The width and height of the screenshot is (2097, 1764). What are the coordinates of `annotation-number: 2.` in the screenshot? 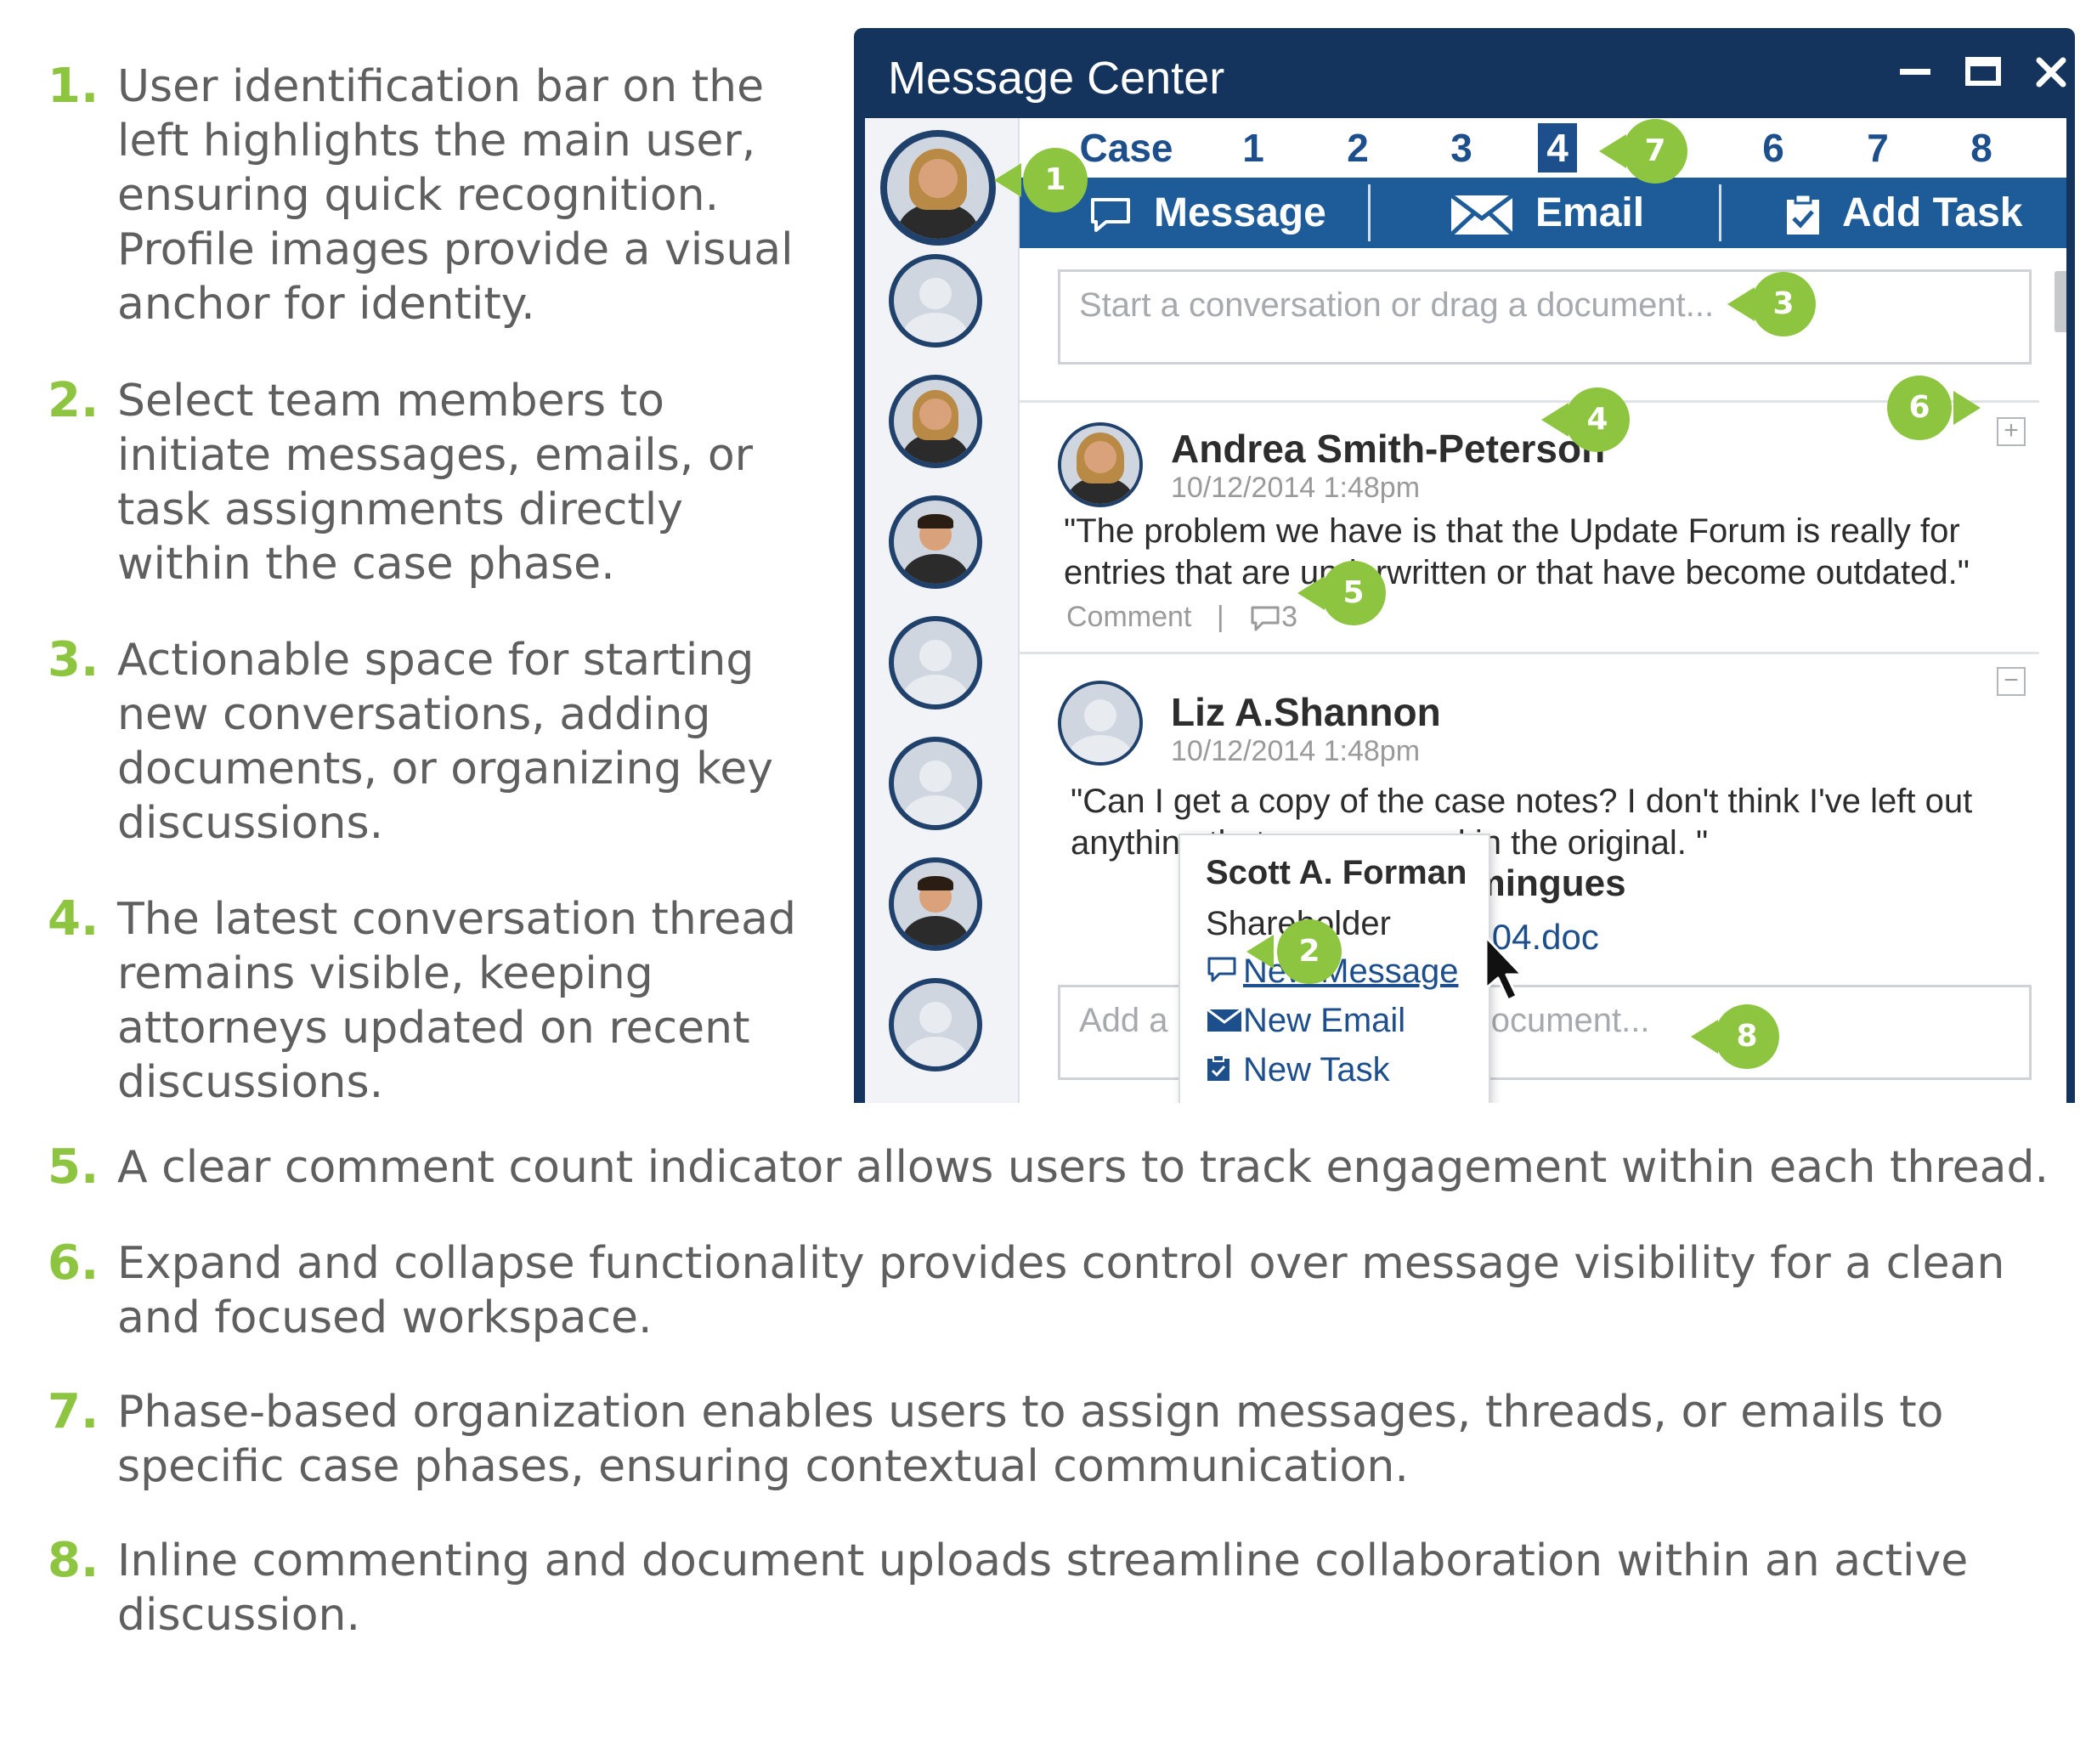 It's located at (73, 400).